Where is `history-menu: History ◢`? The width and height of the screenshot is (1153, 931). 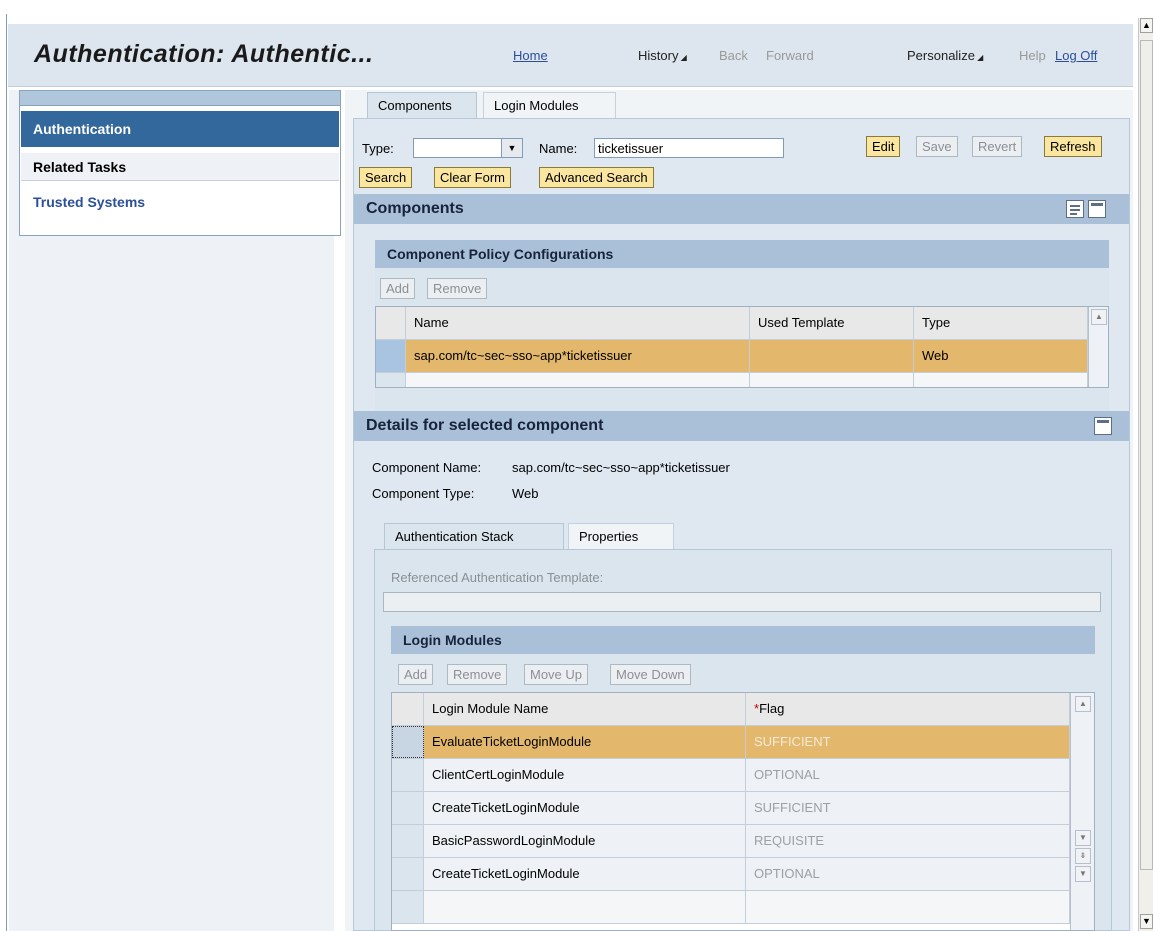 history-menu: History ◢ is located at coordinates (662, 55).